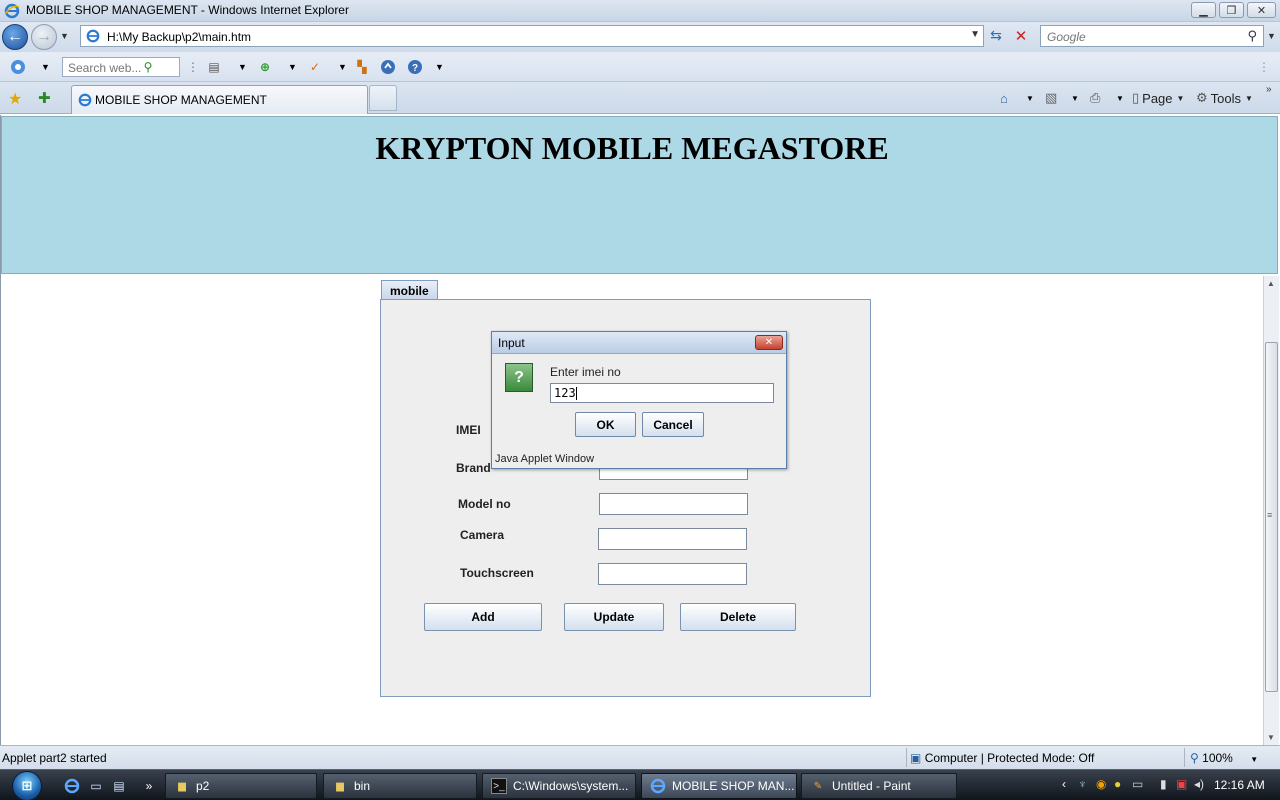 The height and width of the screenshot is (800, 1280). I want to click on page-menu-icon: ▯, so click(1136, 97).